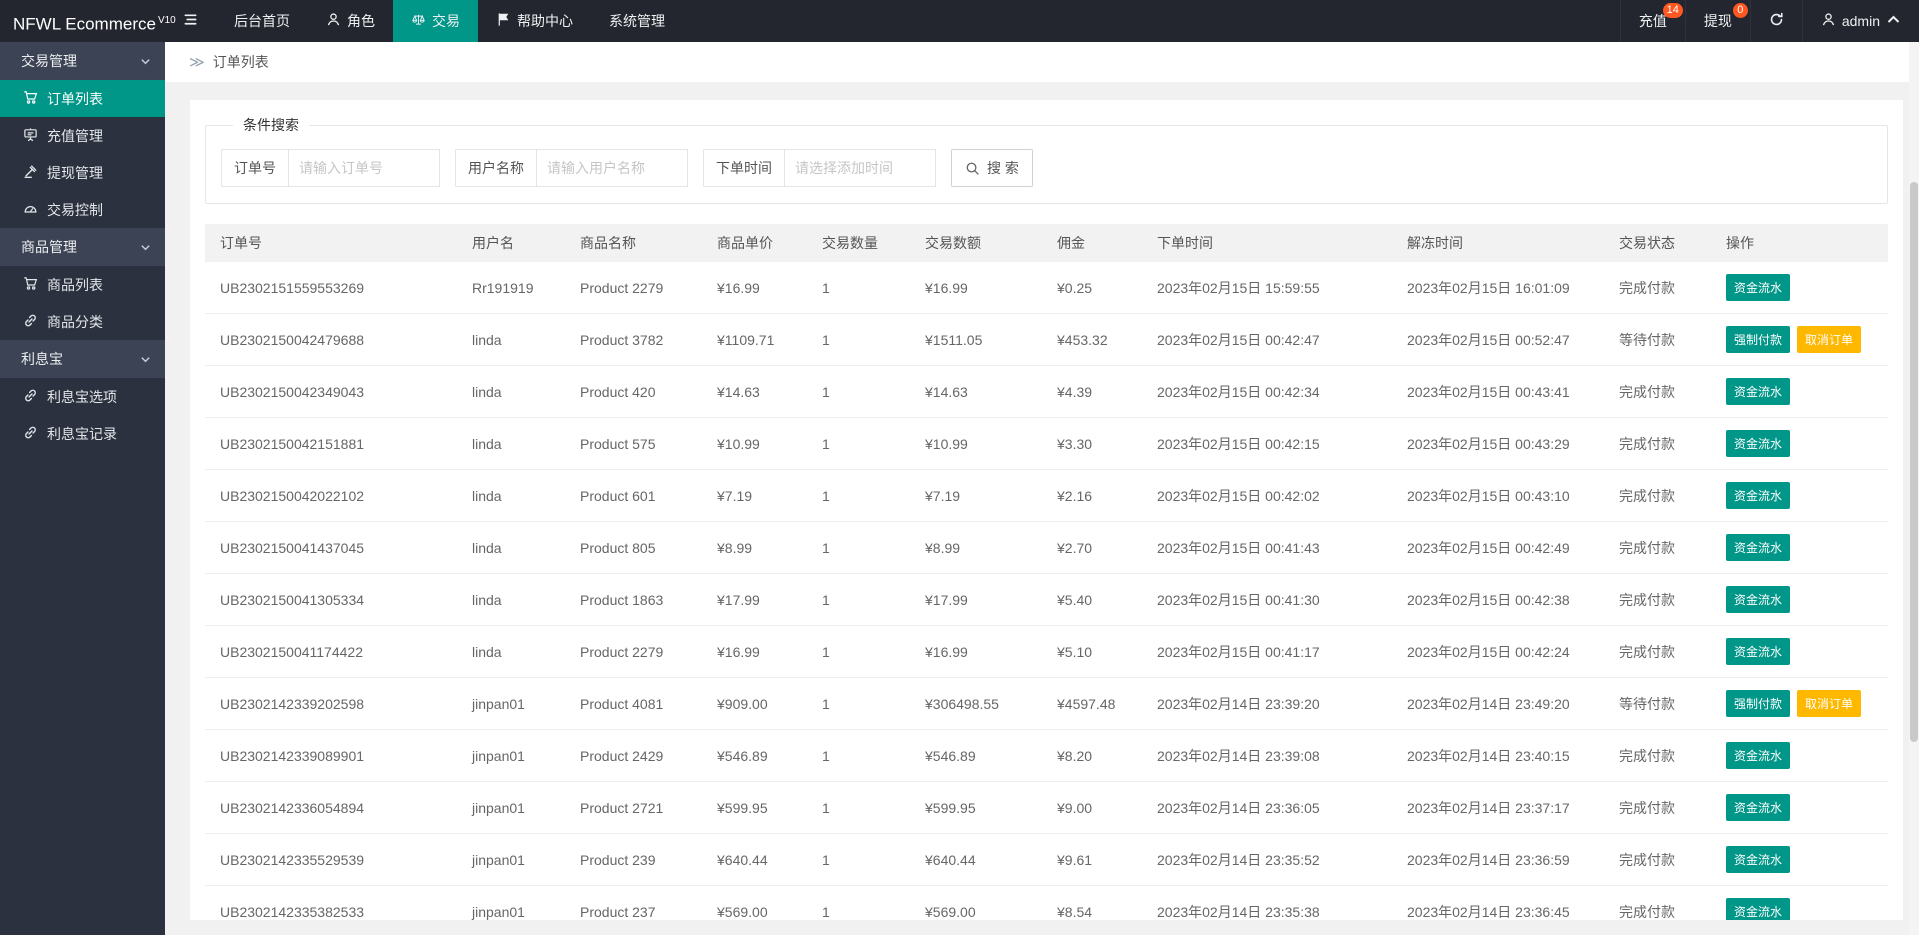 The height and width of the screenshot is (935, 1919). What do you see at coordinates (511, 391) in the screenshot?
I see `cell-username: linda` at bounding box center [511, 391].